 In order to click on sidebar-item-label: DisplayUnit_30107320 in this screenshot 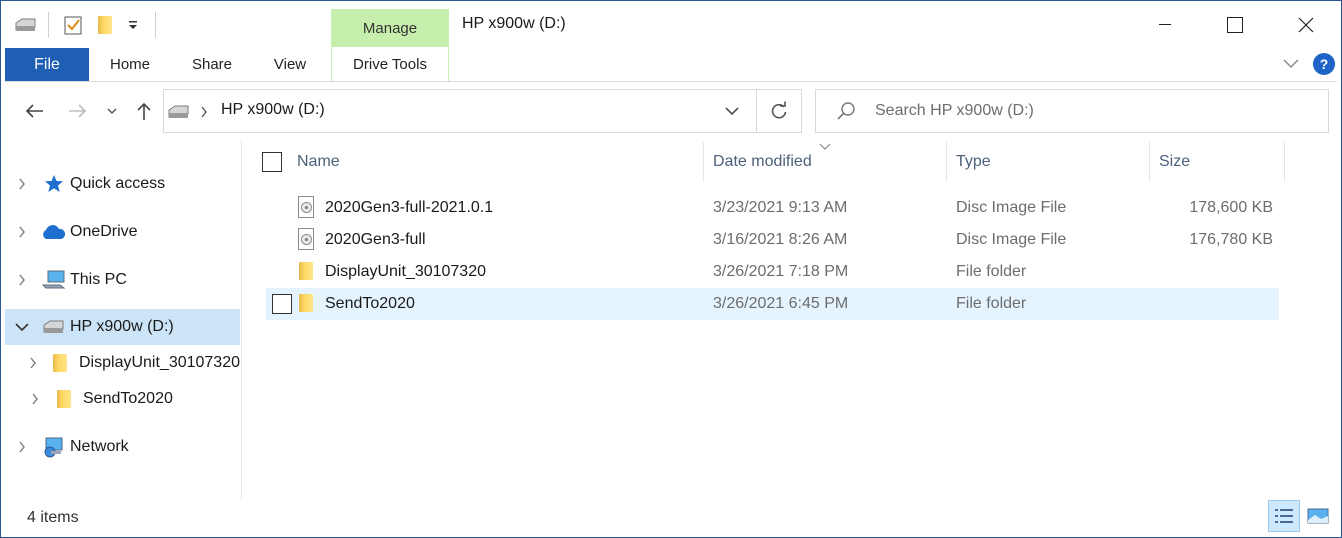, I will do `click(159, 362)`.